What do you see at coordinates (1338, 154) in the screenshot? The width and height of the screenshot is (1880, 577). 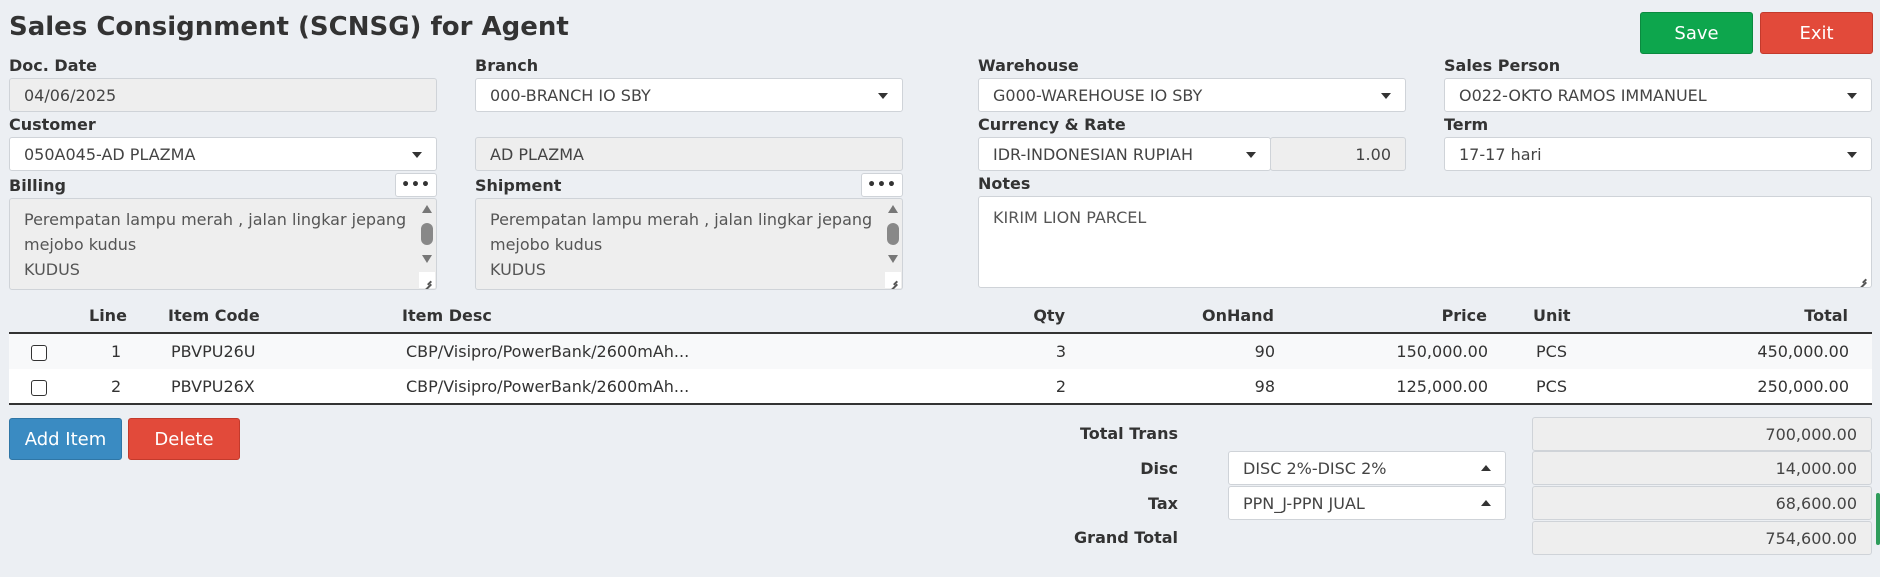 I see `rate-field: 1.00` at bounding box center [1338, 154].